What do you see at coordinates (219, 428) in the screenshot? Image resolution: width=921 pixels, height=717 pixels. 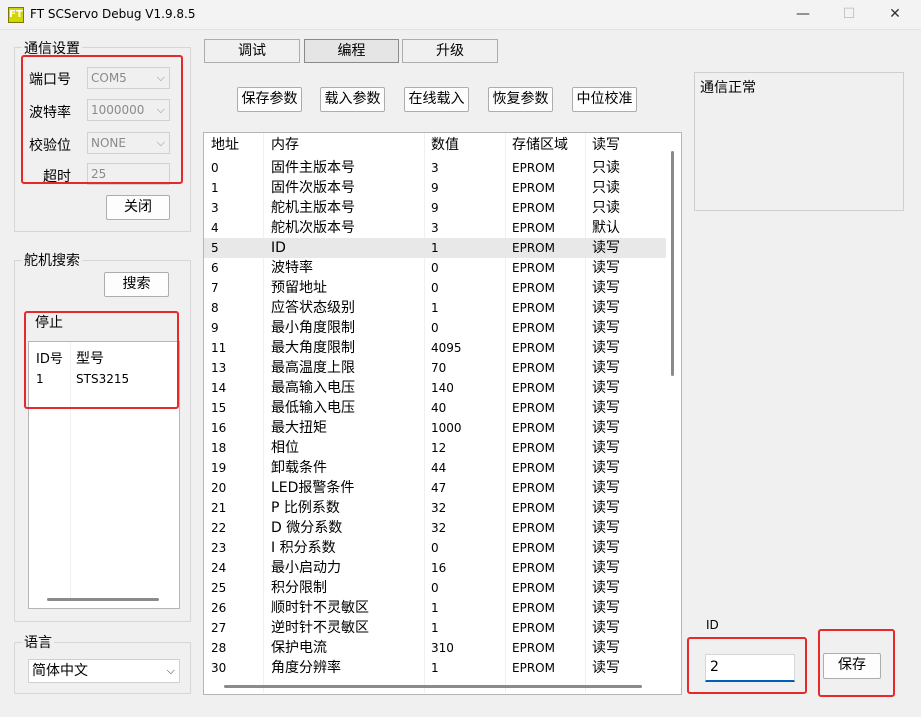 I see `row-address: 16` at bounding box center [219, 428].